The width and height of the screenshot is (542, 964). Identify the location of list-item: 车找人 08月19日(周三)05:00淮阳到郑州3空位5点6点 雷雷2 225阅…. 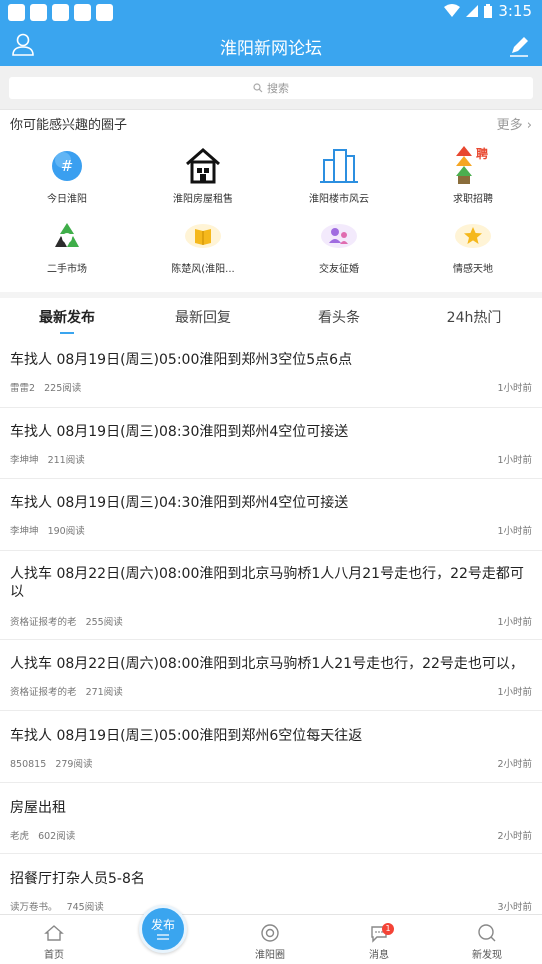
(271, 373).